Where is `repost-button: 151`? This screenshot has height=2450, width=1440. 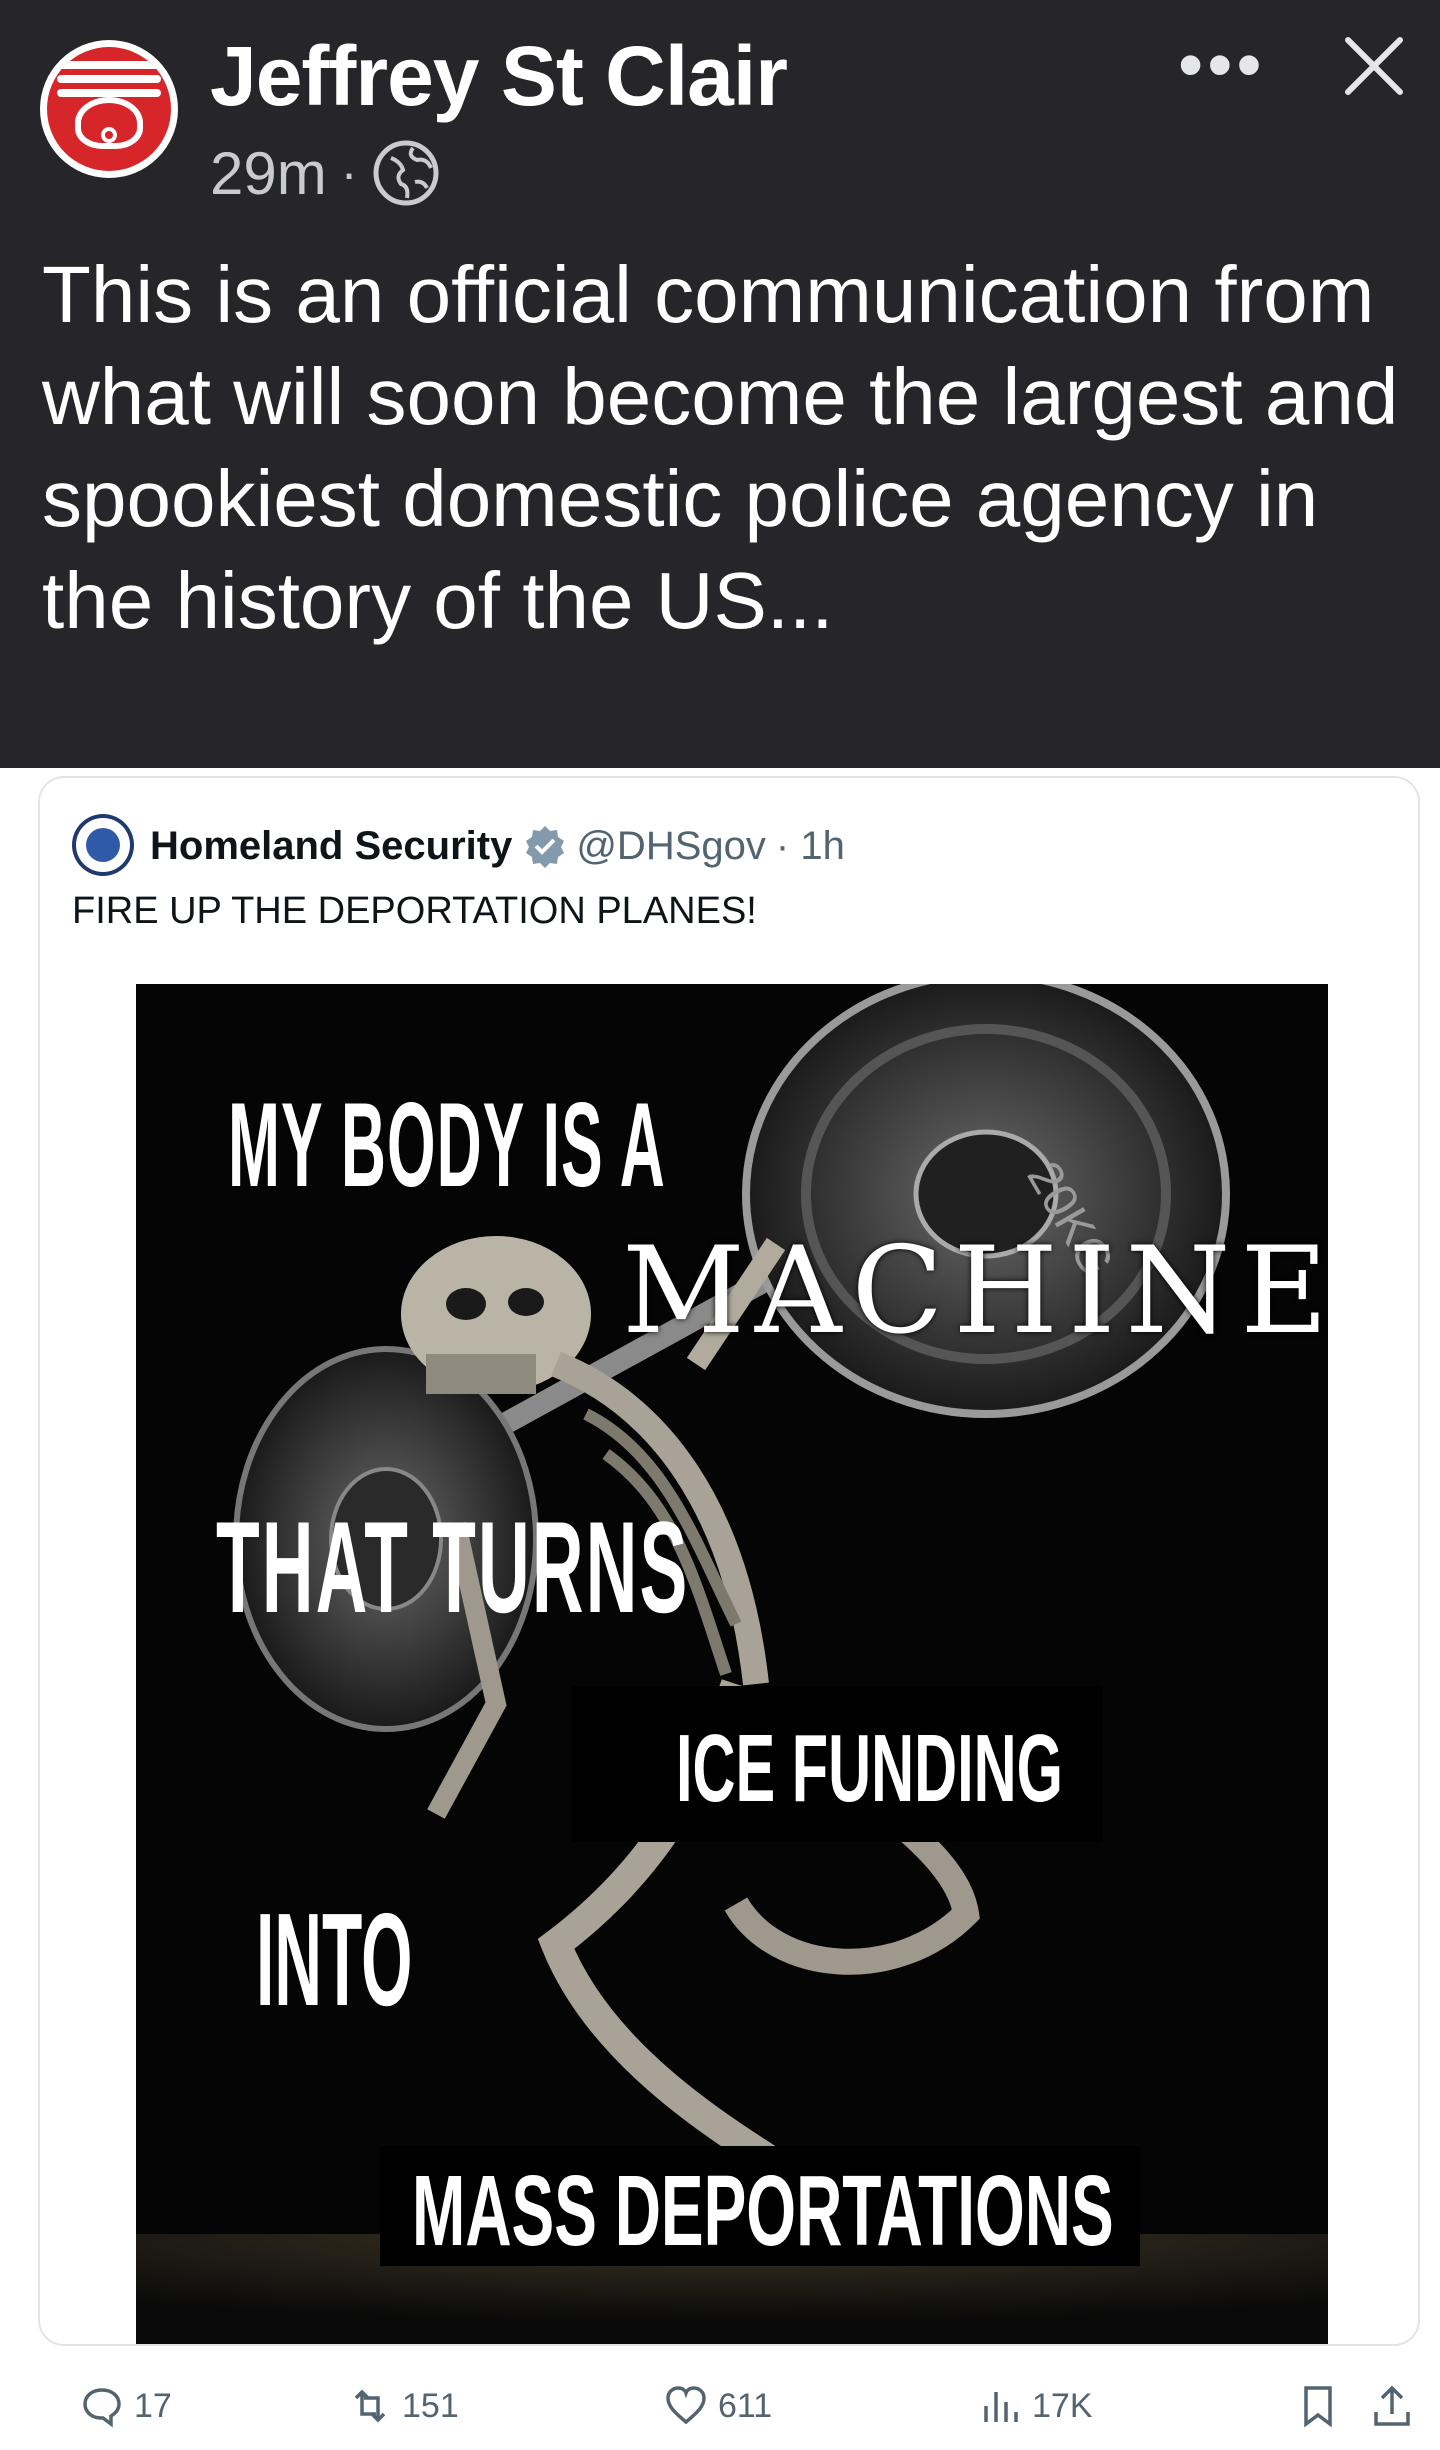
repost-button: 151 is located at coordinates (403, 2406).